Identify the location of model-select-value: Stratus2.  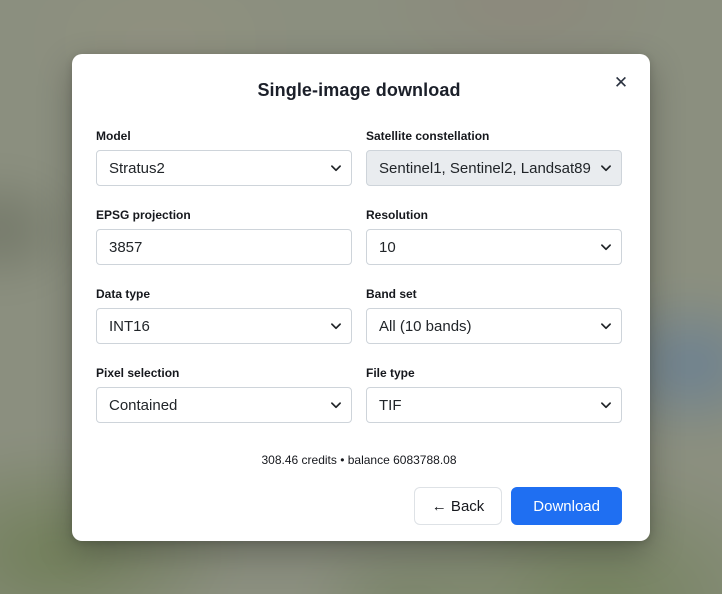
(137, 168).